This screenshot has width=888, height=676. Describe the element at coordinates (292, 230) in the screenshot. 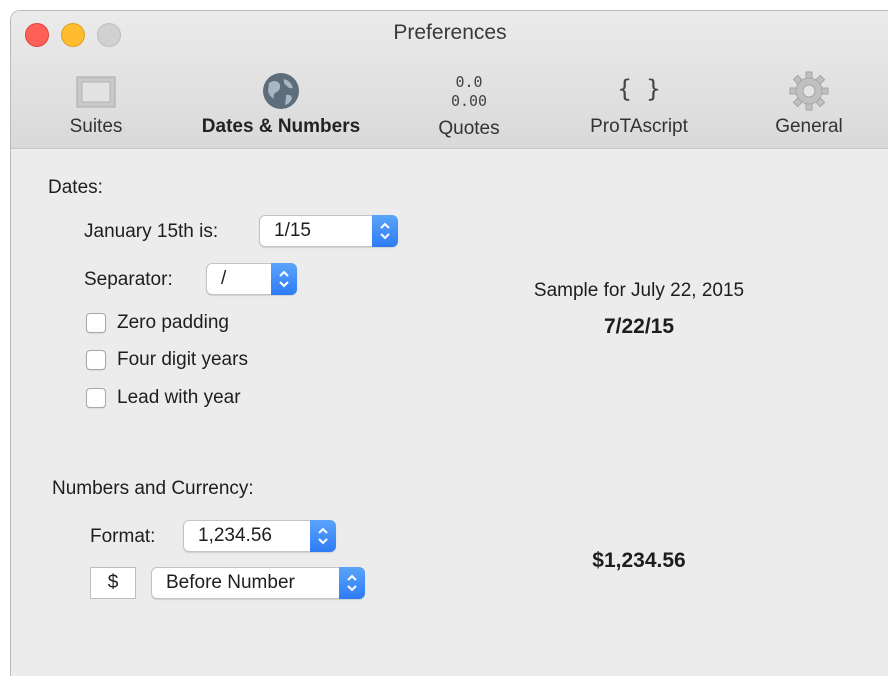

I see `january-format-value: 1/15` at that location.